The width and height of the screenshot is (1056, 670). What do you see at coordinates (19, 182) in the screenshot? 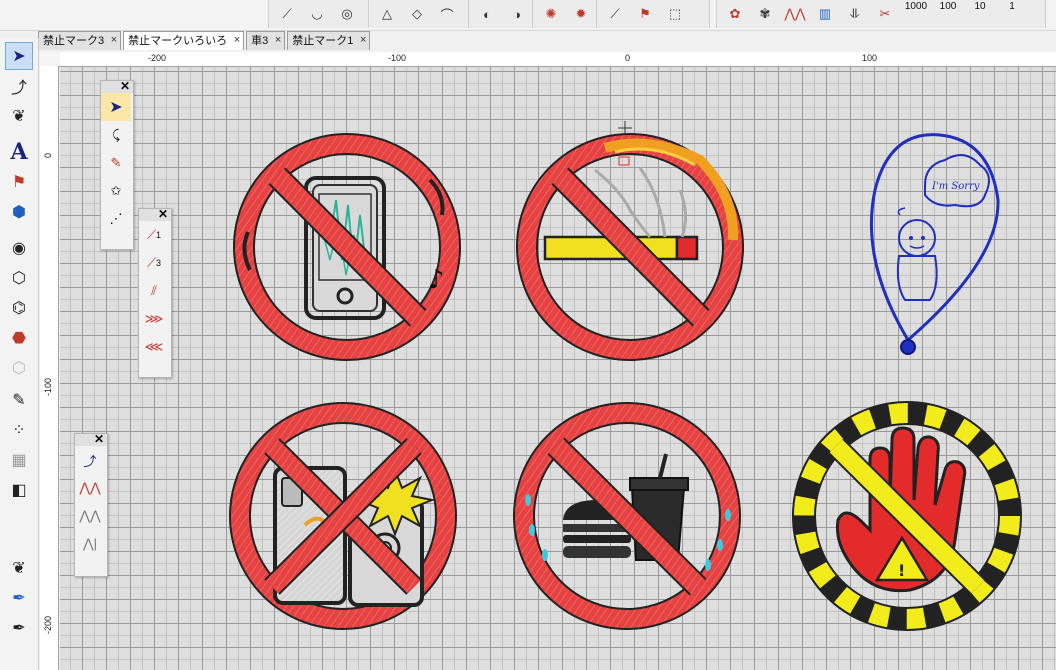
I see `monogram-icon: ⚑` at bounding box center [19, 182].